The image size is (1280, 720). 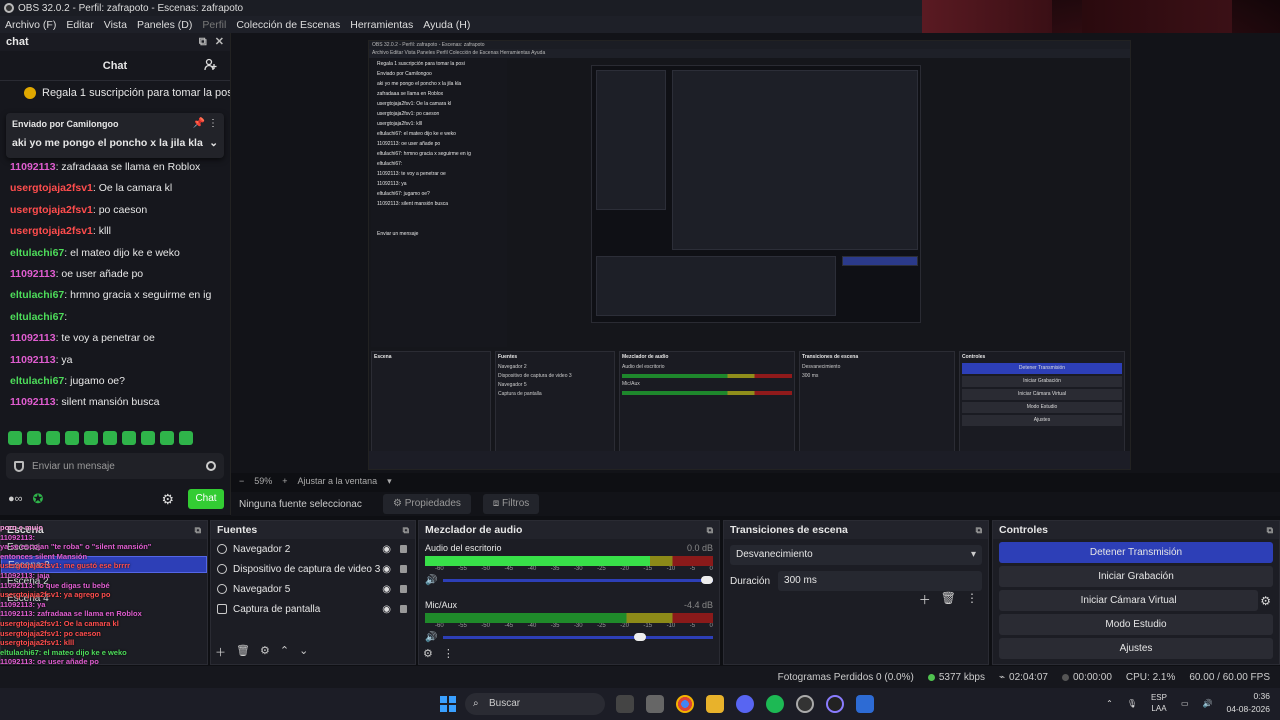 I want to click on menu-coleccion: Colección de Escenas, so click(x=288, y=25).